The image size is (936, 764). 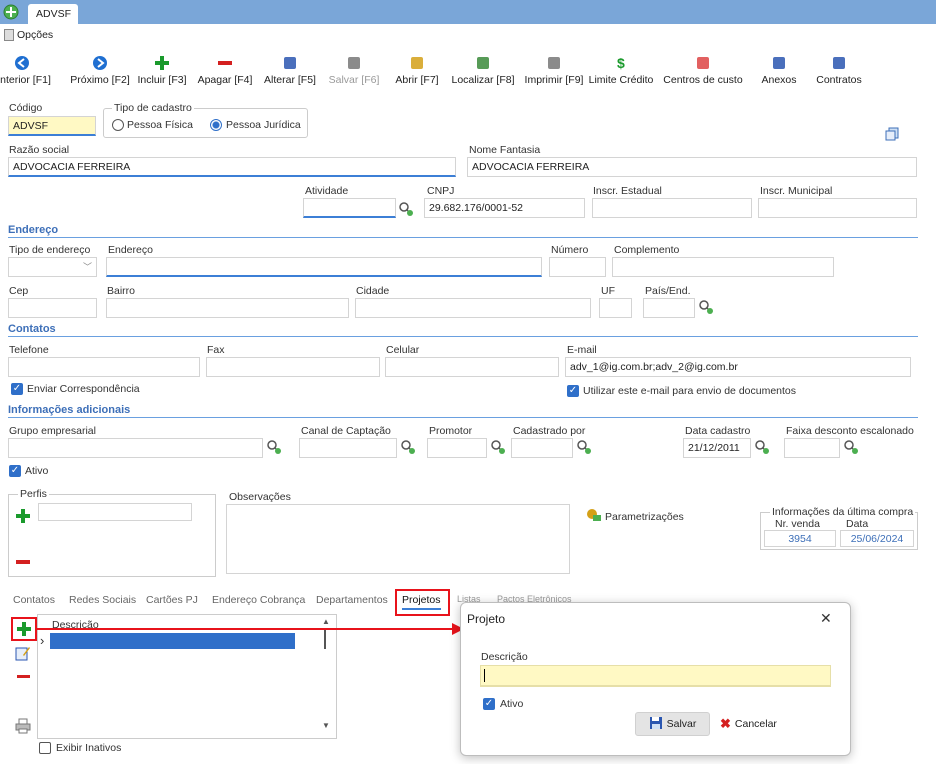 I want to click on email-input: adv_1@ig.com.br;adv_2@ig.com.br, so click(x=738, y=367).